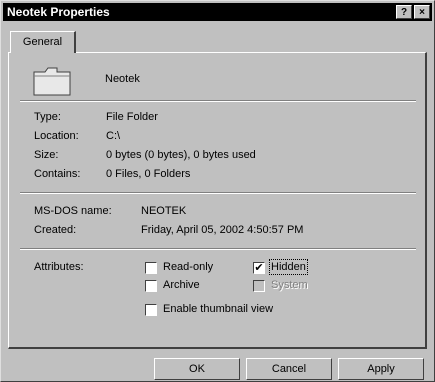 Image resolution: width=435 pixels, height=382 pixels. Describe the element at coordinates (55, 230) in the screenshot. I see `created-label: Created:` at that location.